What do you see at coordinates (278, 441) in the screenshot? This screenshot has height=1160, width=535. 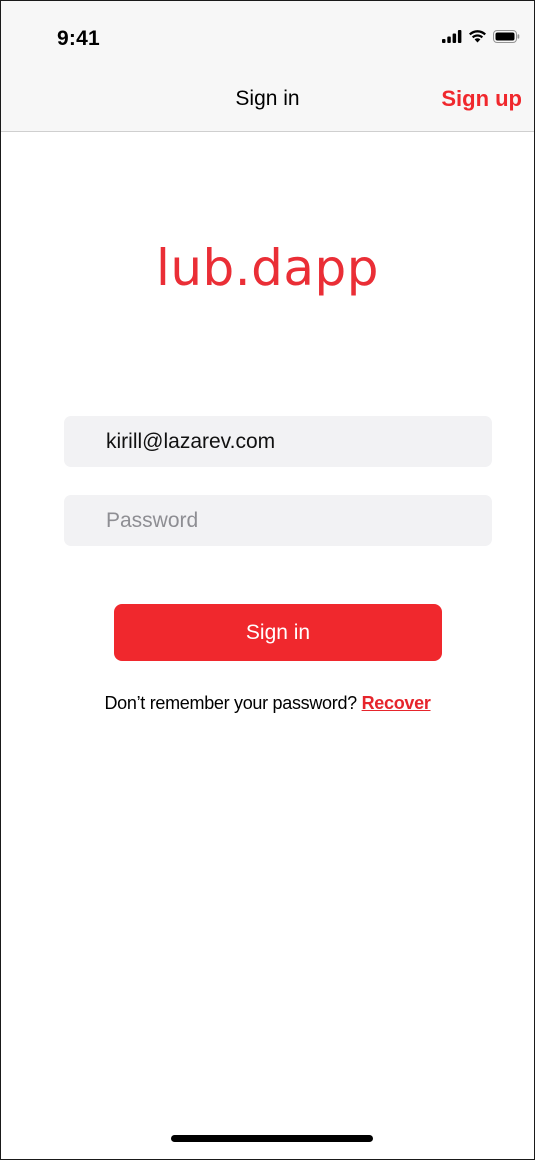 I see `email-field` at bounding box center [278, 441].